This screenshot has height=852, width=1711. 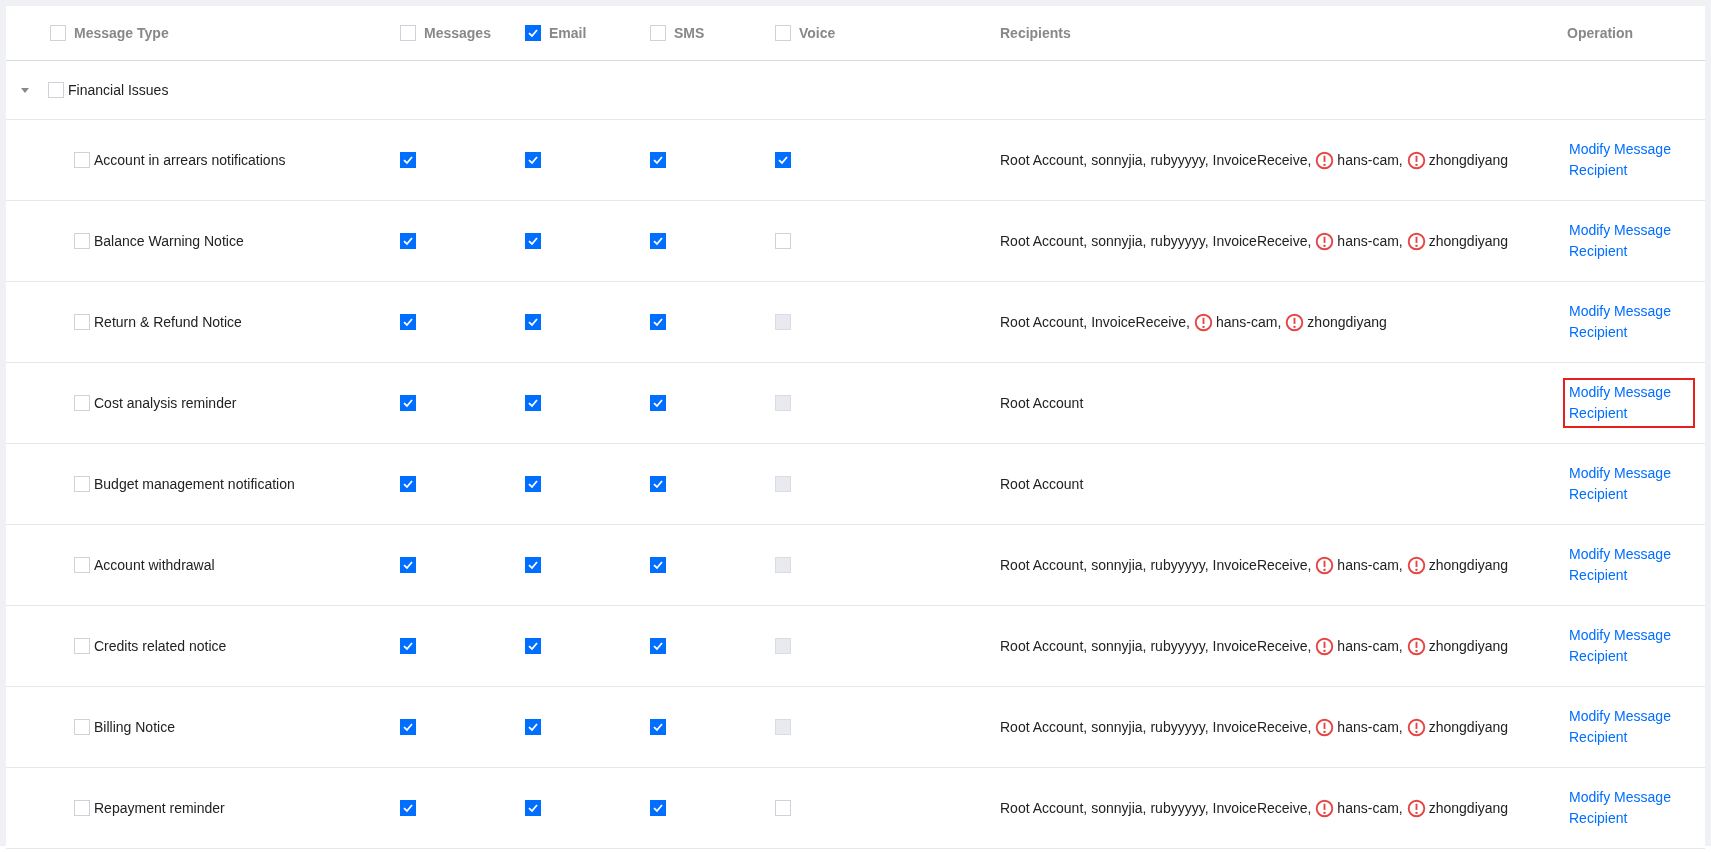 What do you see at coordinates (689, 33) in the screenshot?
I see `column-header: SMS` at bounding box center [689, 33].